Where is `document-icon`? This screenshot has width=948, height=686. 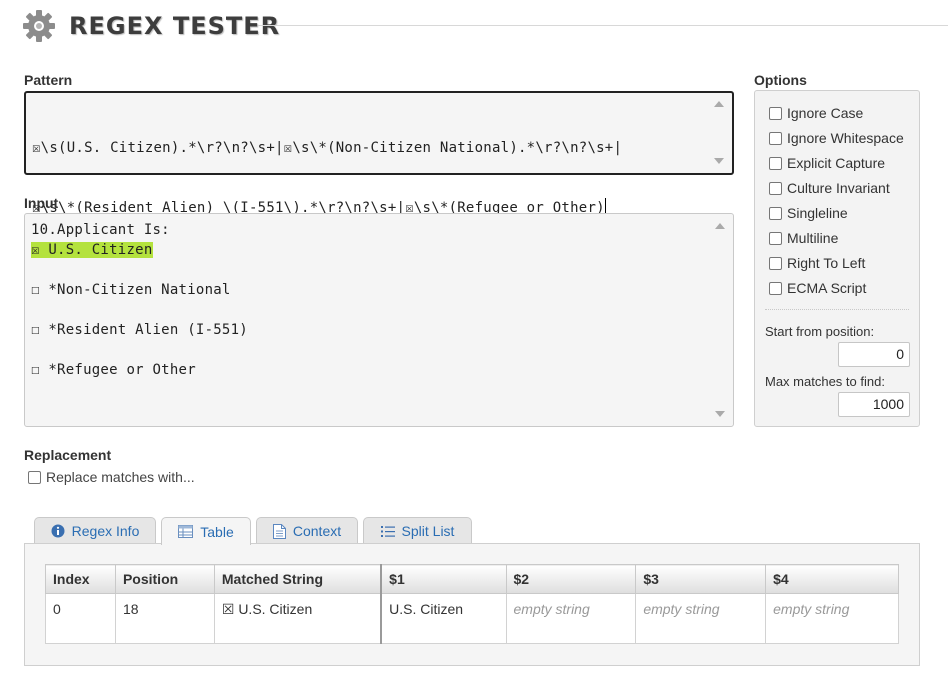
document-icon is located at coordinates (279, 531).